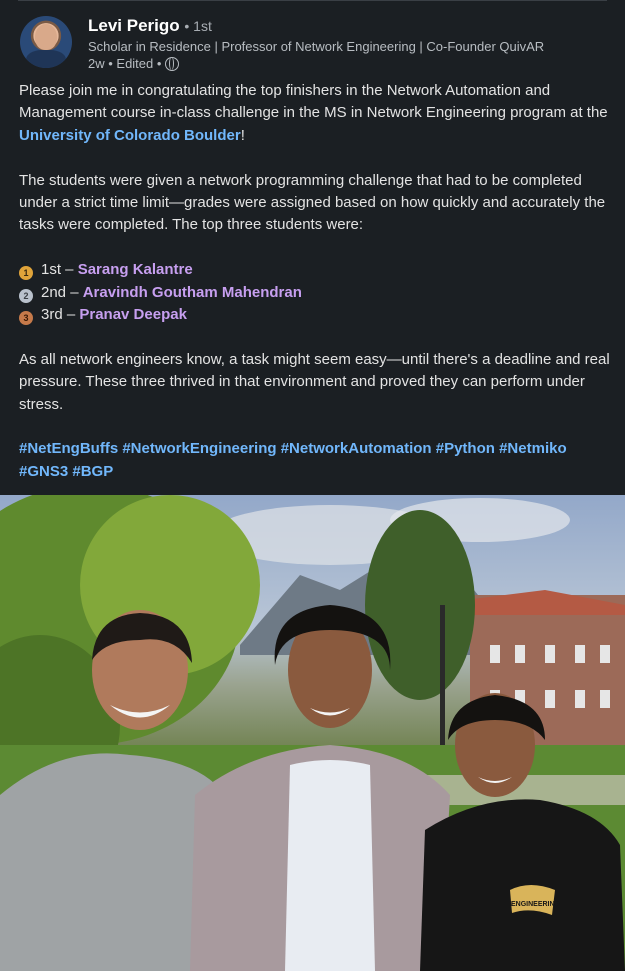 This screenshot has height=971, width=625. I want to click on hashtag-link: #NetworkAutomation, so click(356, 448).